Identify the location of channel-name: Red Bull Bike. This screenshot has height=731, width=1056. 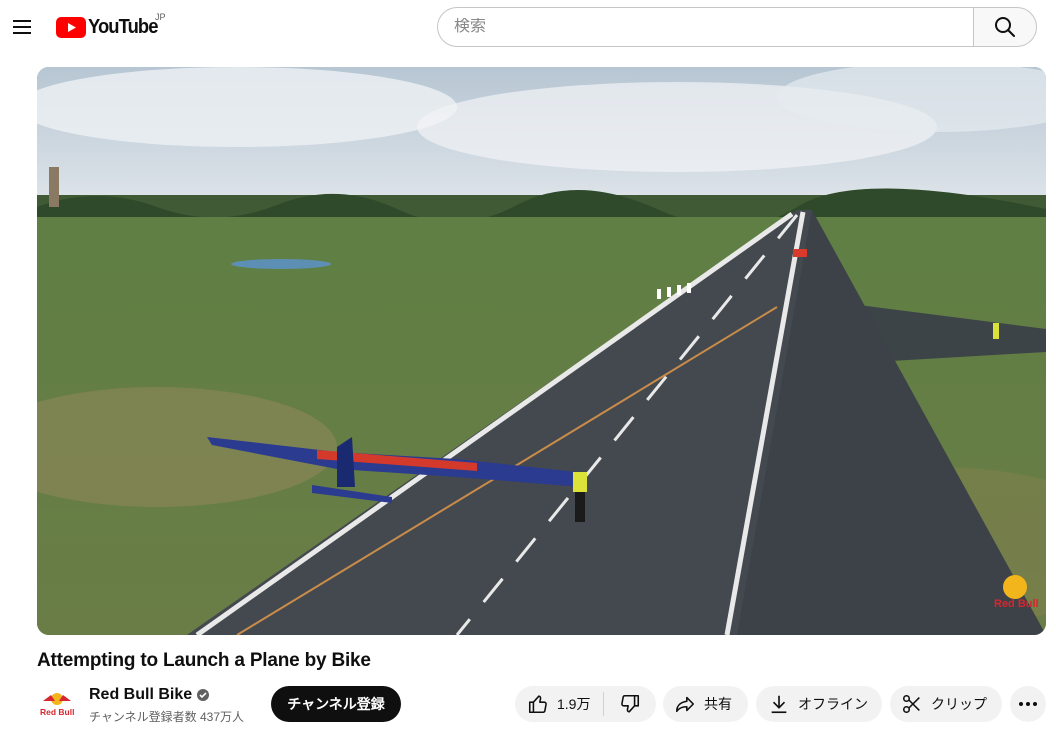
(140, 695).